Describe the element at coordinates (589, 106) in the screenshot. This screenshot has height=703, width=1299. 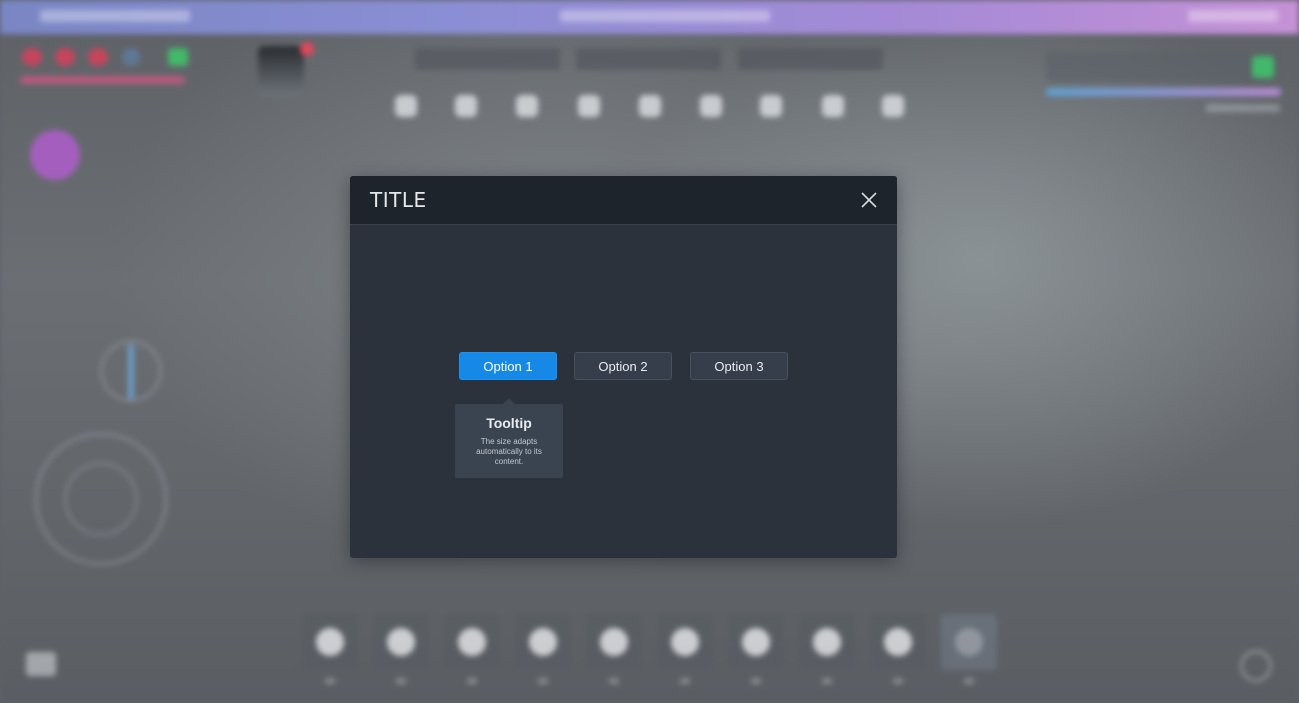
I see `gloves-icon` at that location.